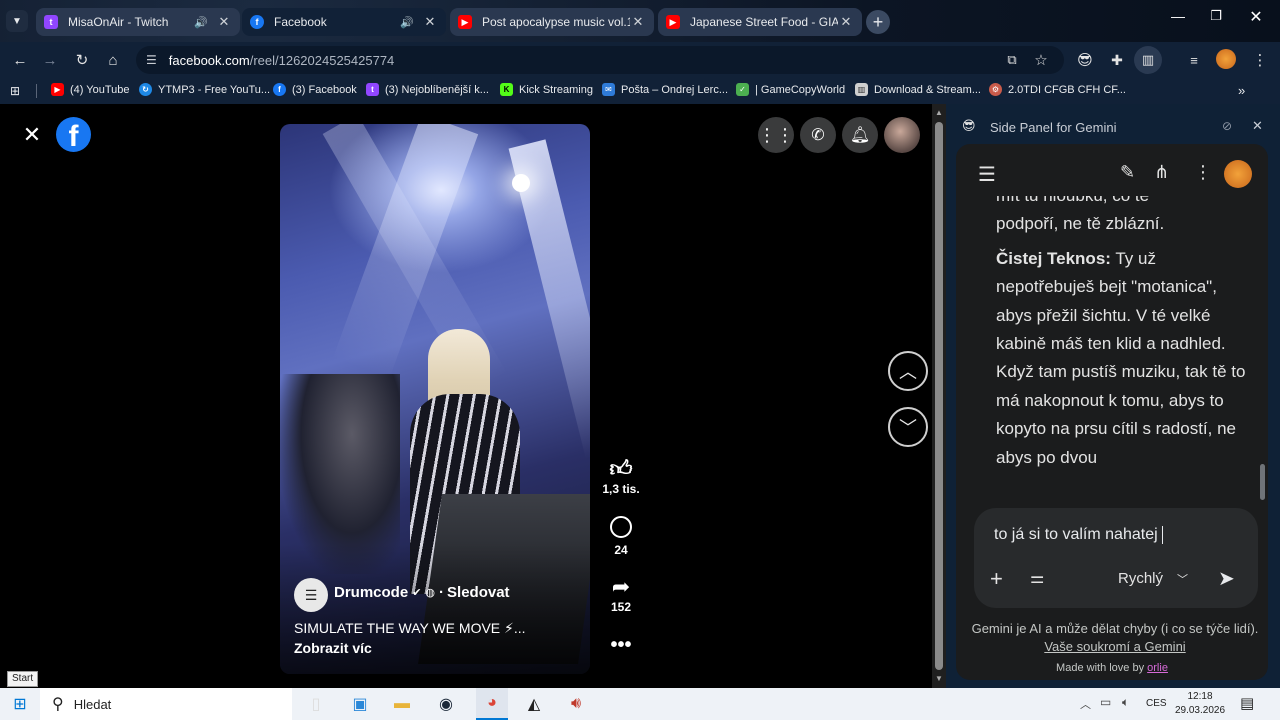 This screenshot has width=1280, height=720. I want to click on author-link: orlie, so click(1157, 668).